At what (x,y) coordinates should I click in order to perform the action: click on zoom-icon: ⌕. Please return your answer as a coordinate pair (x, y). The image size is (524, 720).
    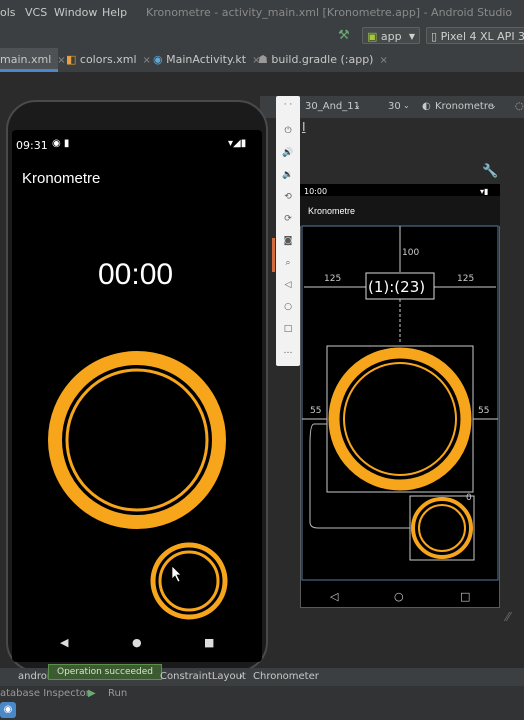
    Looking at the image, I should click on (288, 263).